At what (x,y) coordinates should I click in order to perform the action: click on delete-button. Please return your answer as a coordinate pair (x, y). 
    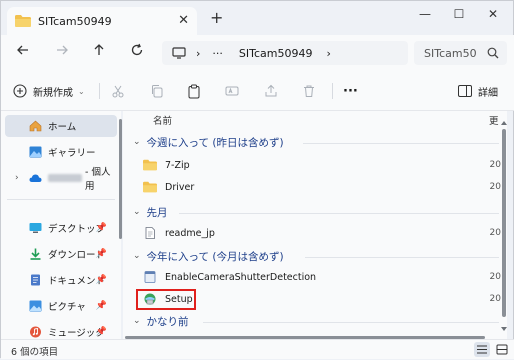
    Looking at the image, I should click on (309, 91).